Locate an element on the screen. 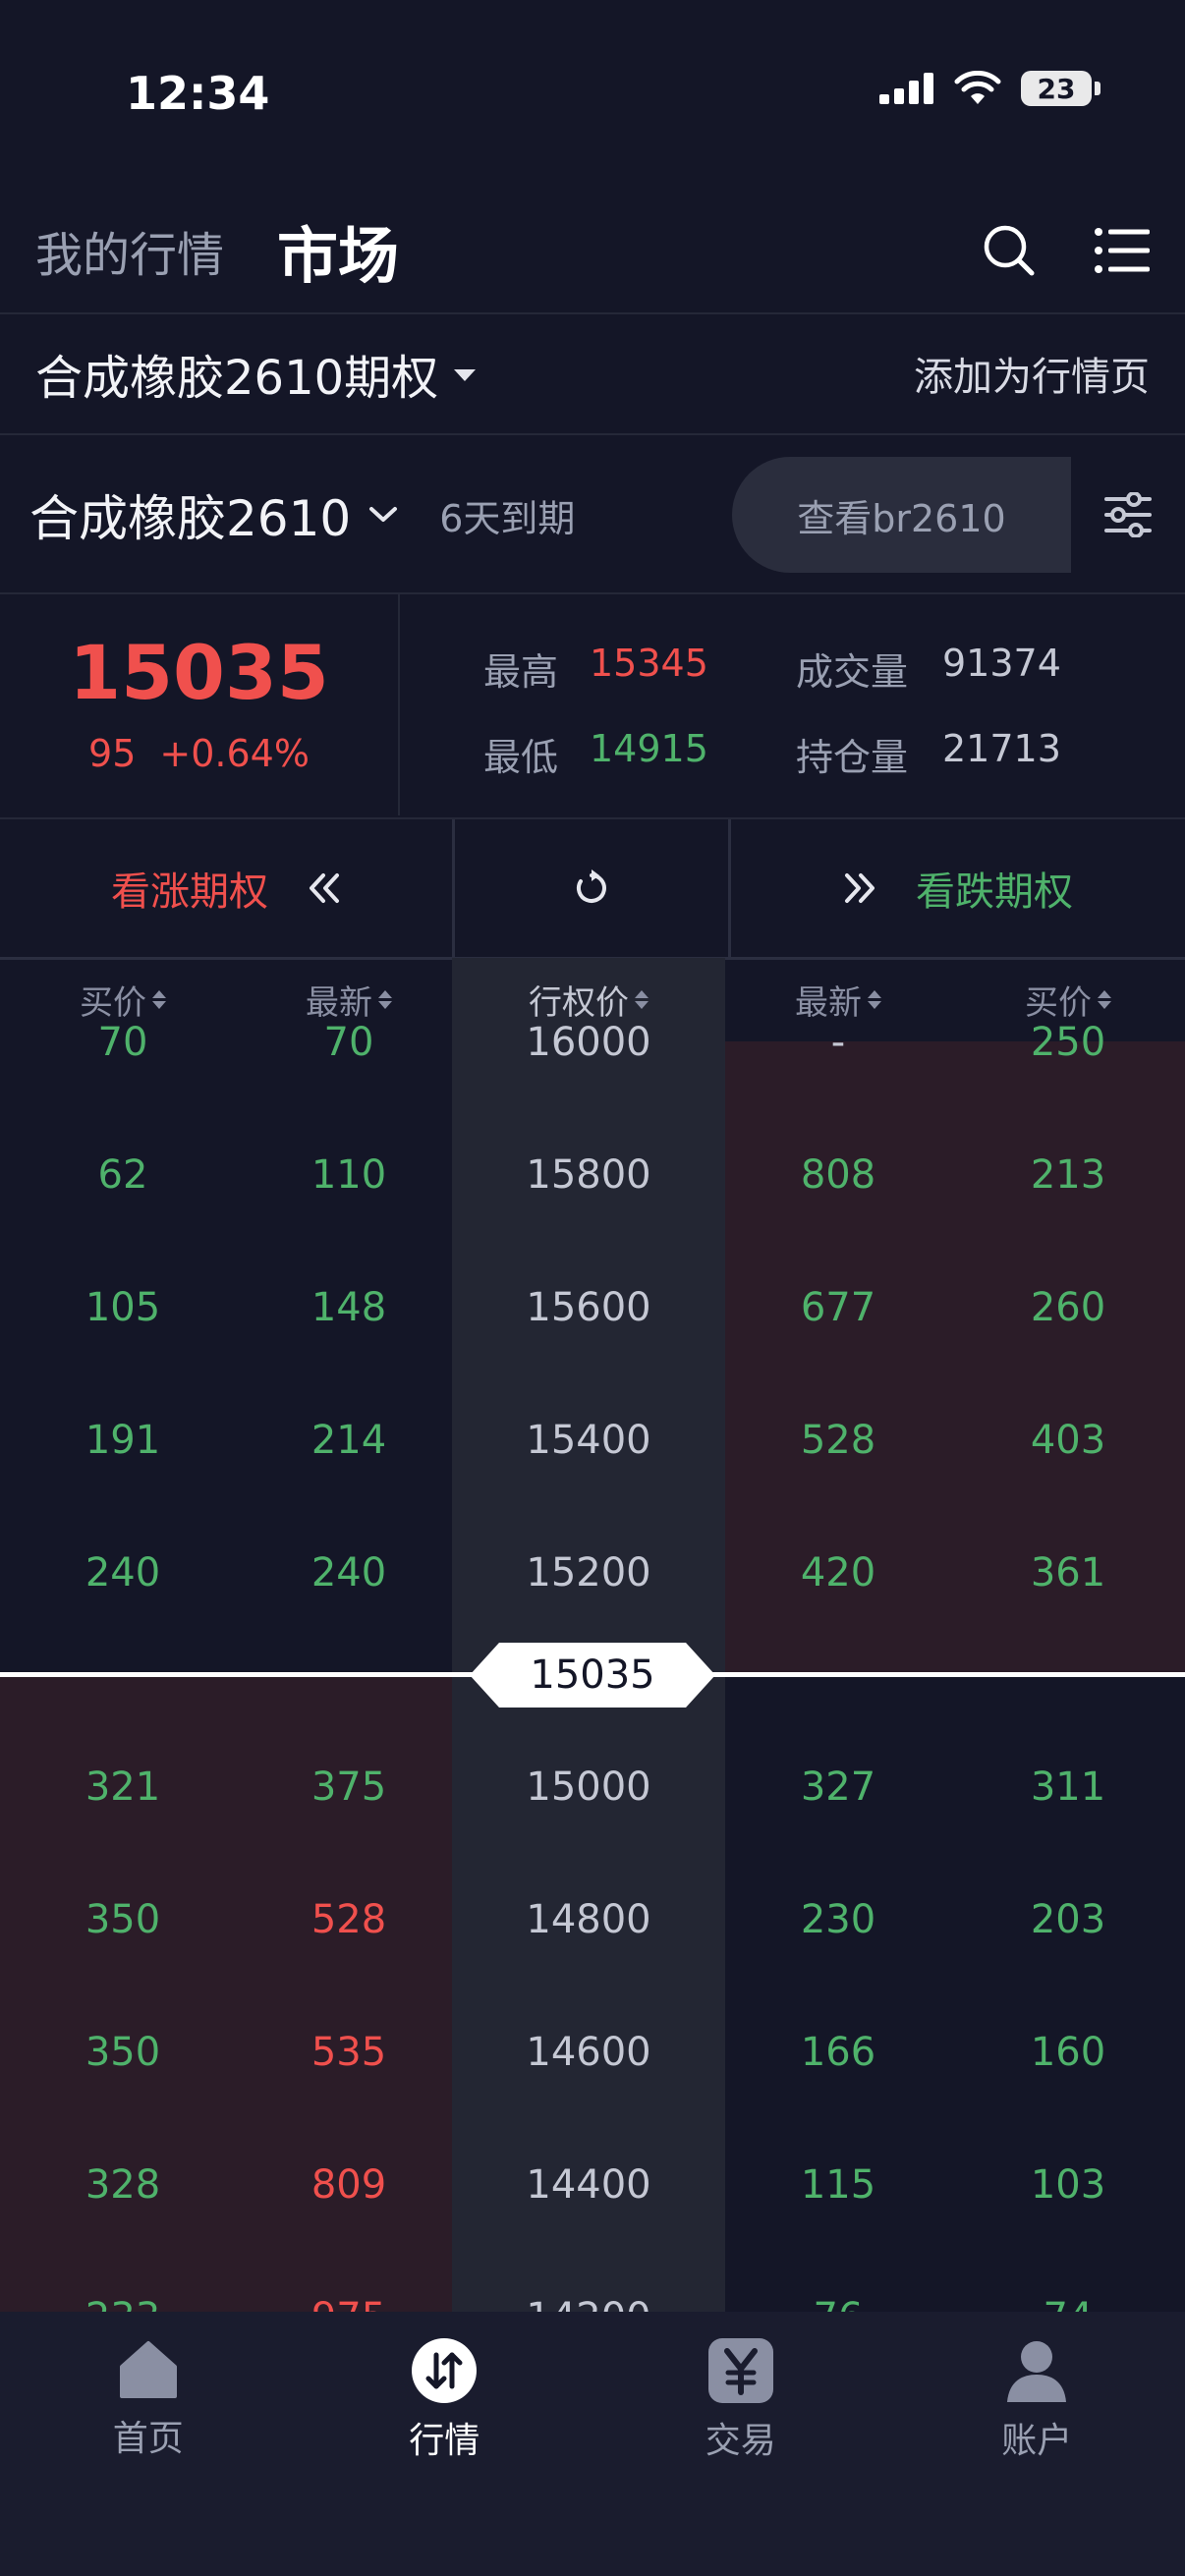 Image resolution: width=1185 pixels, height=2576 pixels. battery-level: 23 is located at coordinates (1057, 88).